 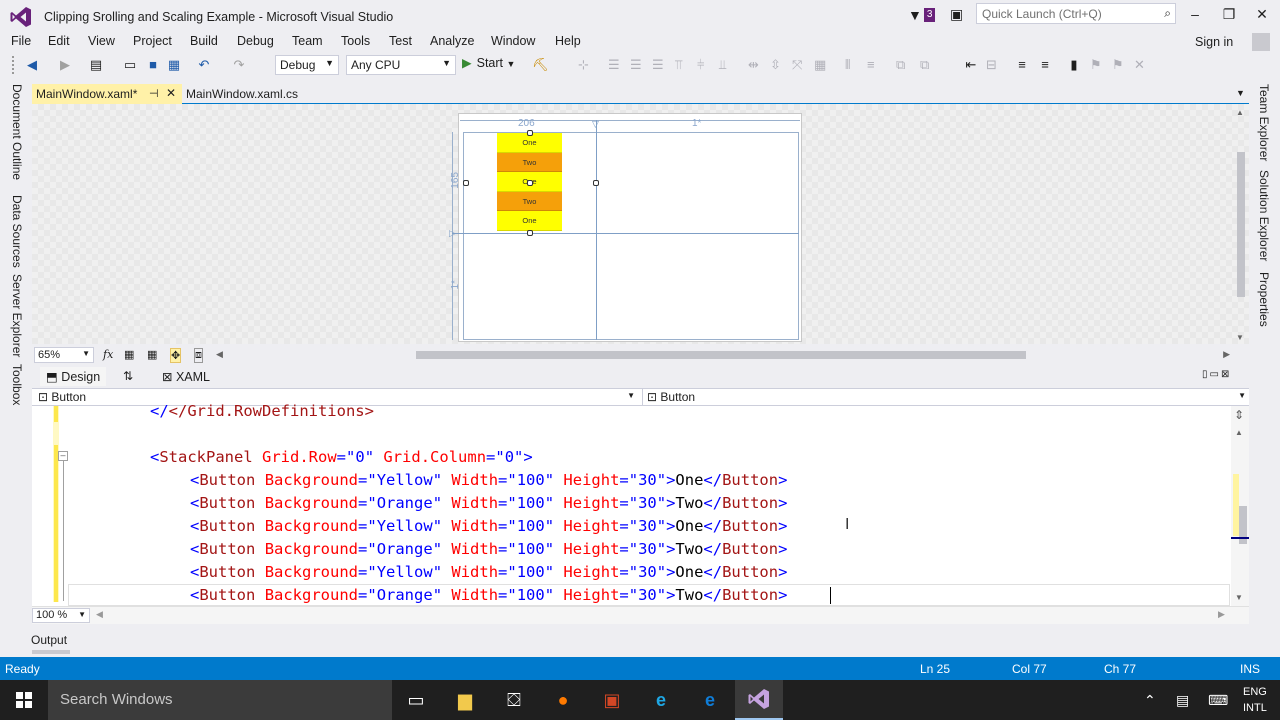 What do you see at coordinates (204, 65) in the screenshot?
I see `undo-icon: ↶` at bounding box center [204, 65].